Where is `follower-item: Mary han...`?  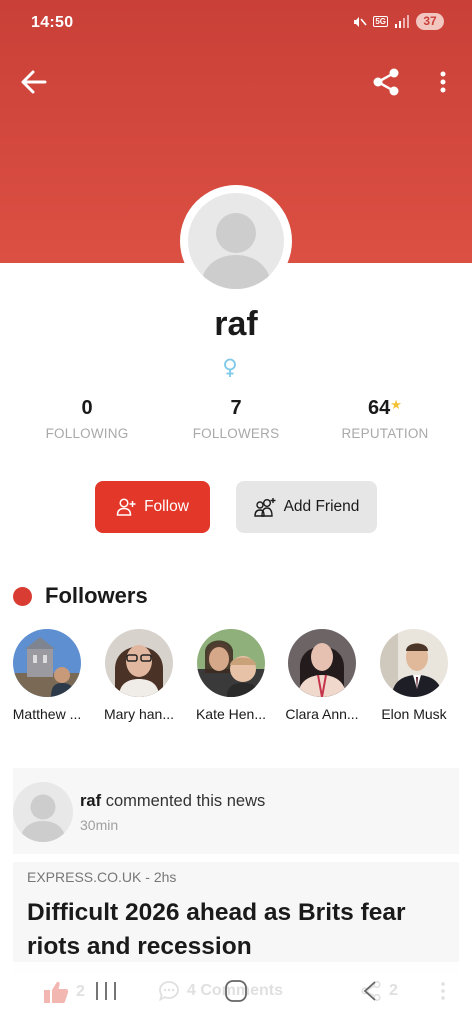
follower-item: Mary han... is located at coordinates (139, 675).